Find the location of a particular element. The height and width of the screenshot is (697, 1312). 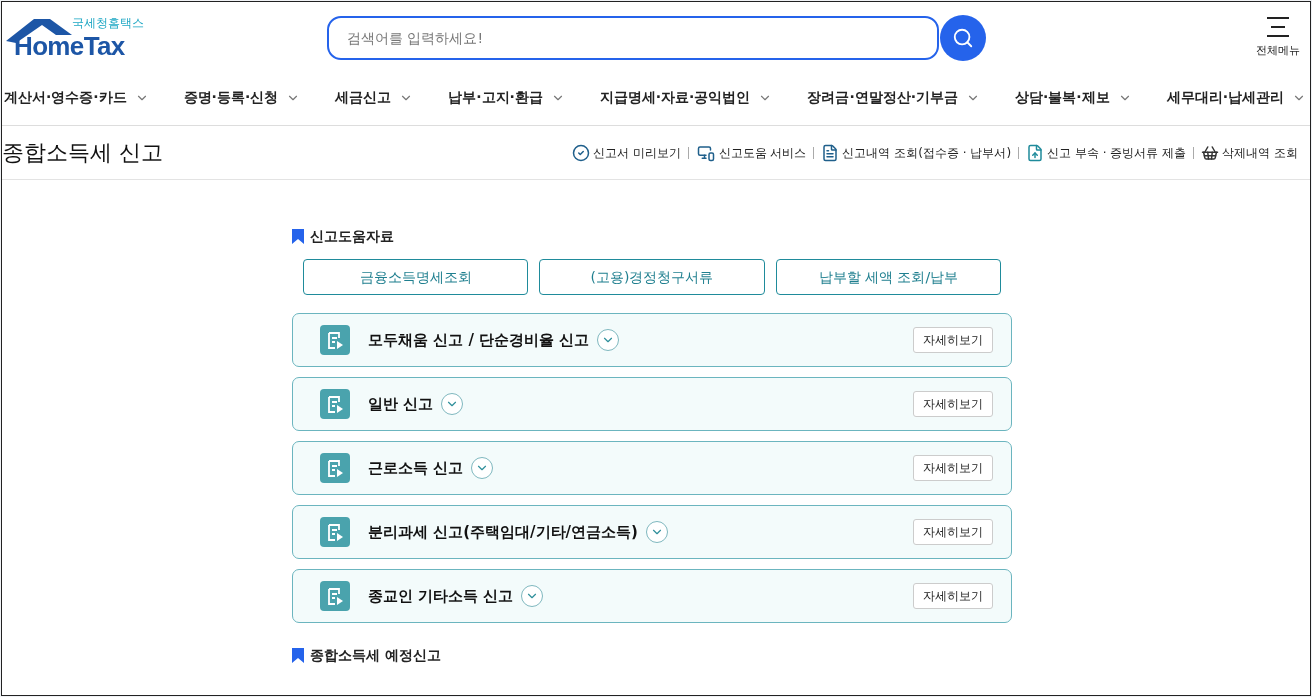

basket-icon is located at coordinates (1210, 152).